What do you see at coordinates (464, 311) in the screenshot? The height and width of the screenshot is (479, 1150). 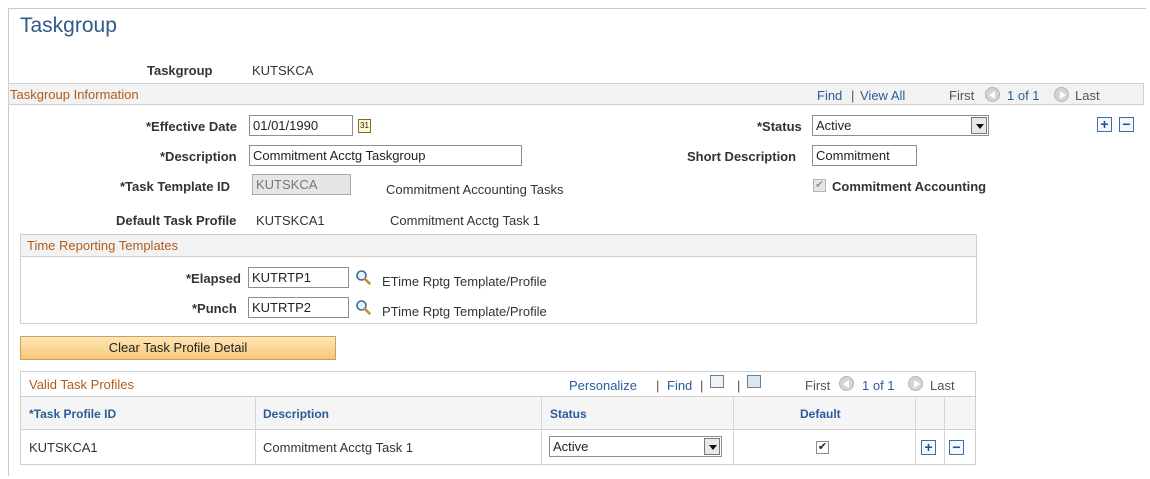 I see `punch-description: PTime Rptg Template/Profile` at bounding box center [464, 311].